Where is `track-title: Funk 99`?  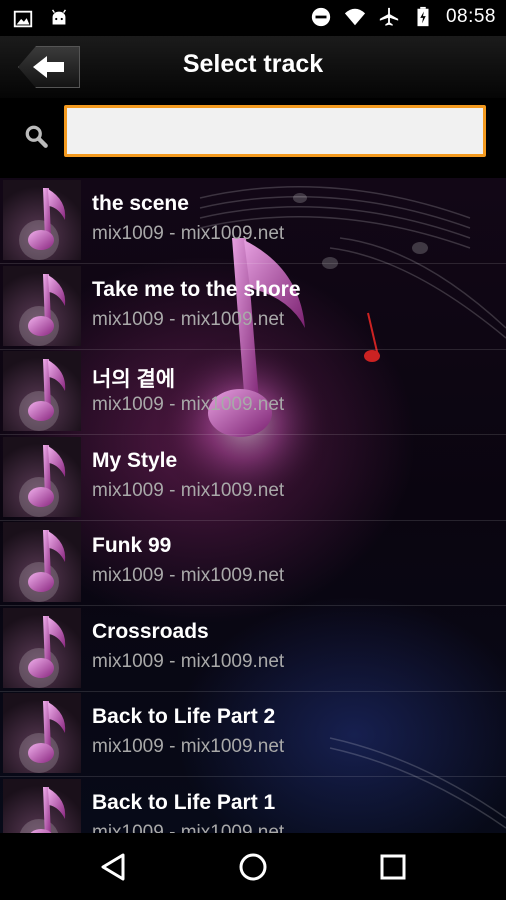 track-title: Funk 99 is located at coordinates (132, 545).